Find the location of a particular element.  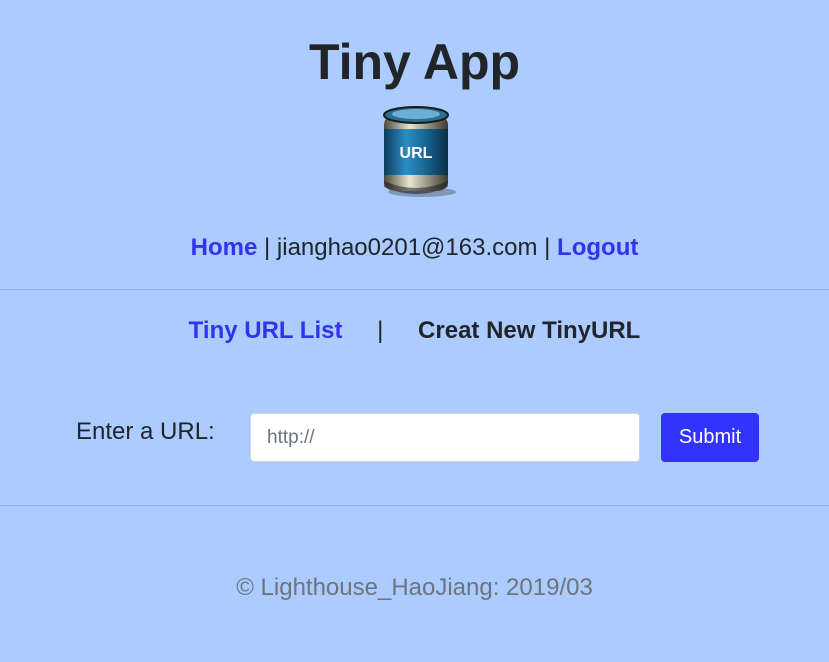

logo-text: URL is located at coordinates (416, 153).